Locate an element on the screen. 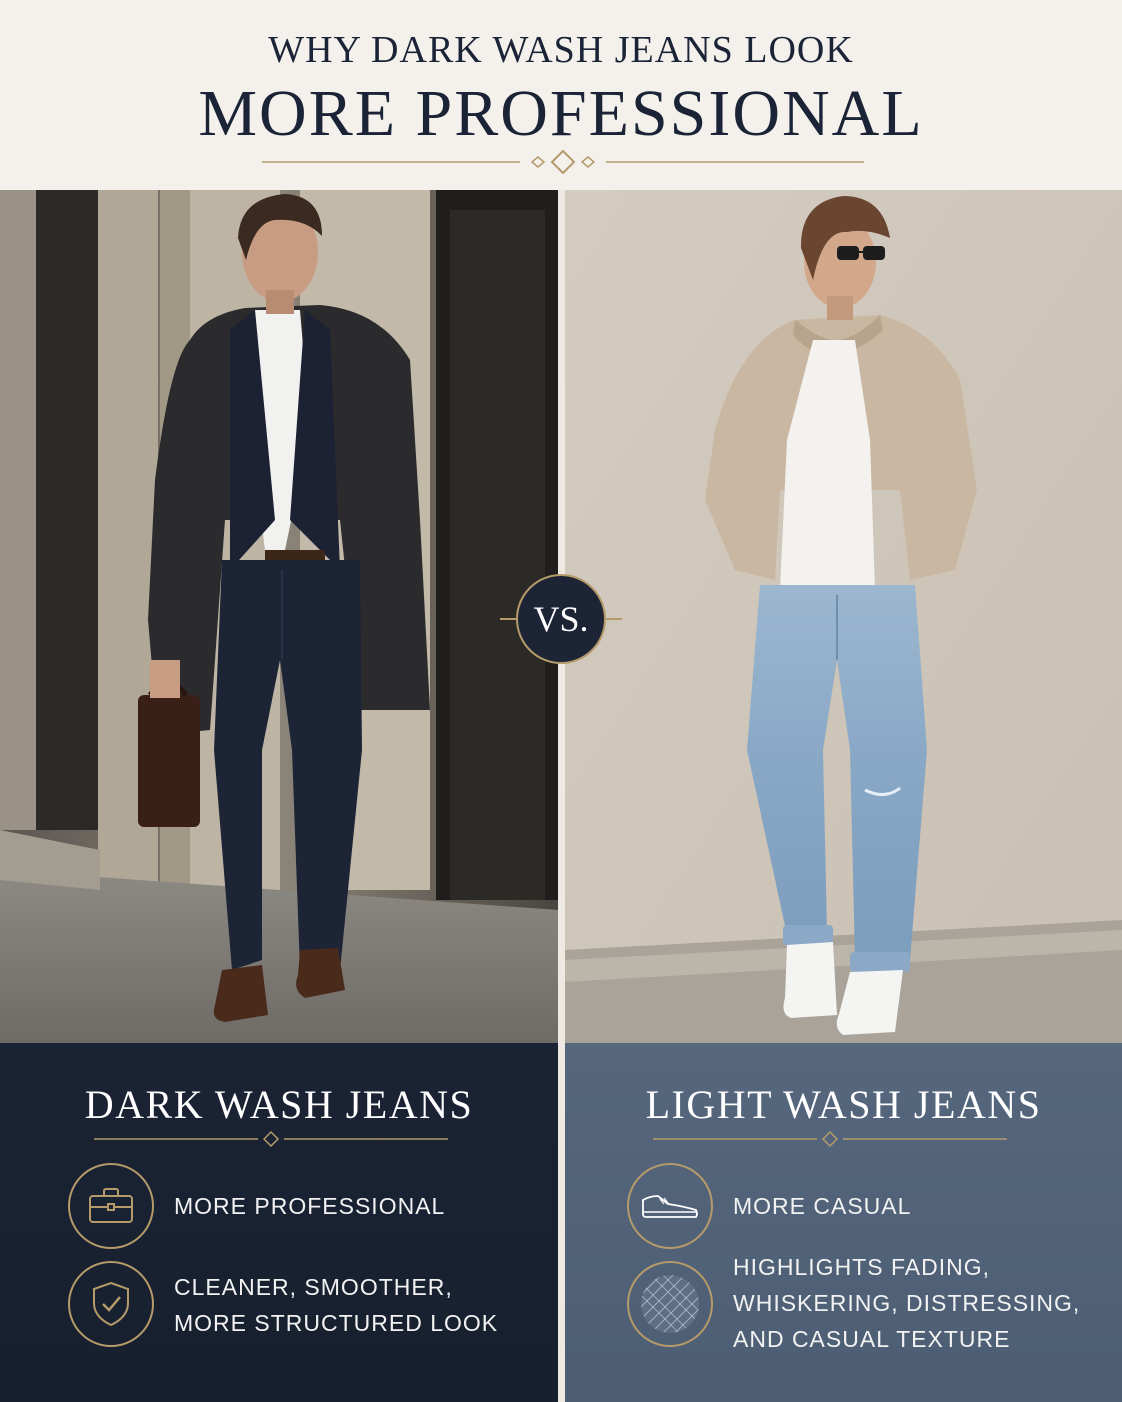 Image resolution: width=1122 pixels, height=1402 pixels. briefcase-icon is located at coordinates (111, 1206).